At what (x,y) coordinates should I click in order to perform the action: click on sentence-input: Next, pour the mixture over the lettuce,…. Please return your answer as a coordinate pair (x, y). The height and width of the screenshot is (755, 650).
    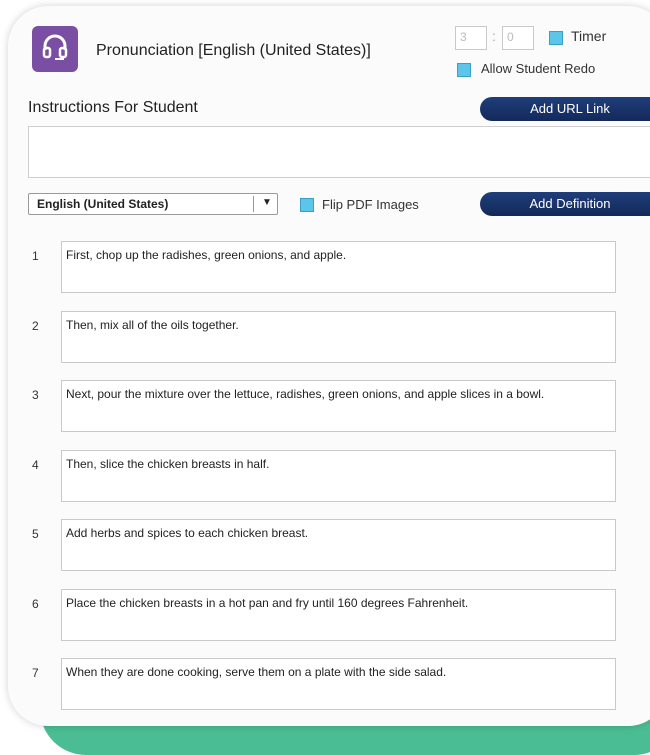
    Looking at the image, I should click on (338, 406).